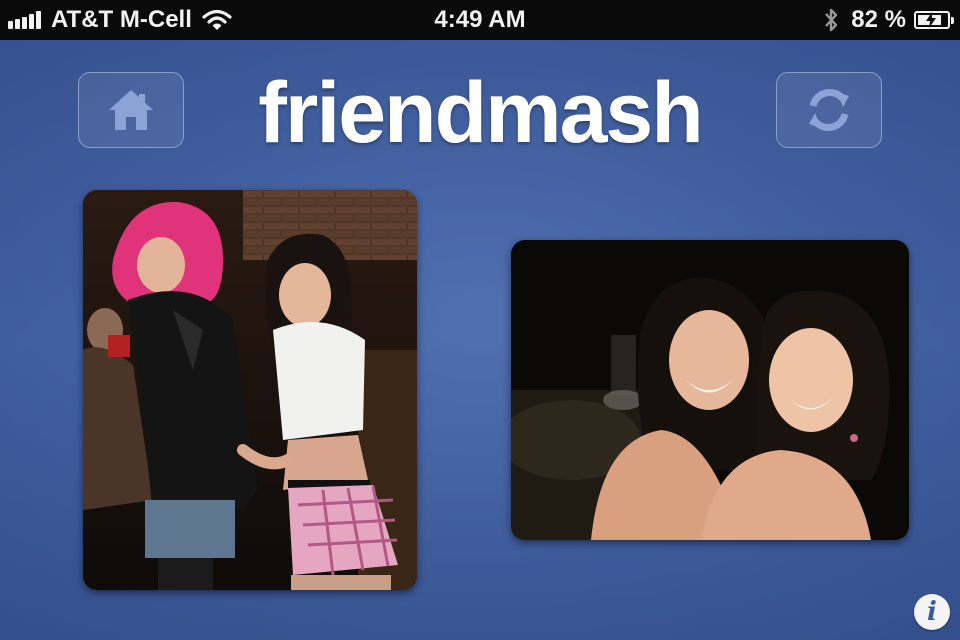 This screenshot has height=640, width=960. I want to click on refresh-button, so click(829, 110).